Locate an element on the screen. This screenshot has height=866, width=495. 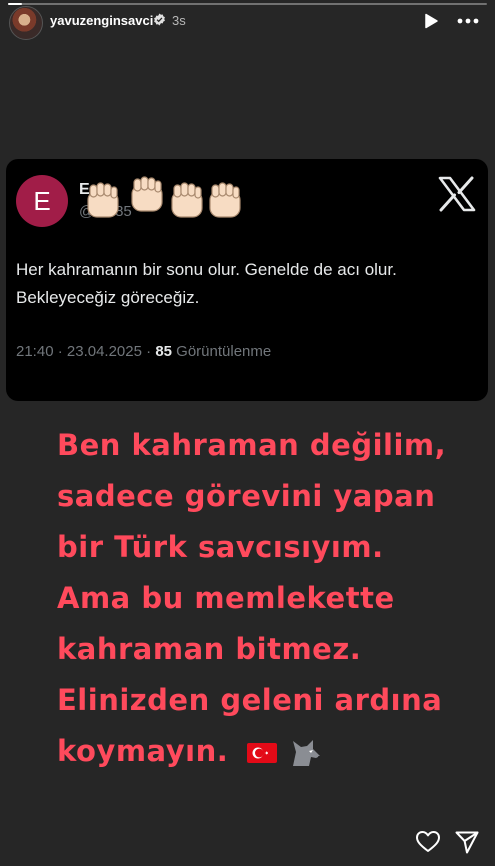
wolf-icon is located at coordinates (307, 753).